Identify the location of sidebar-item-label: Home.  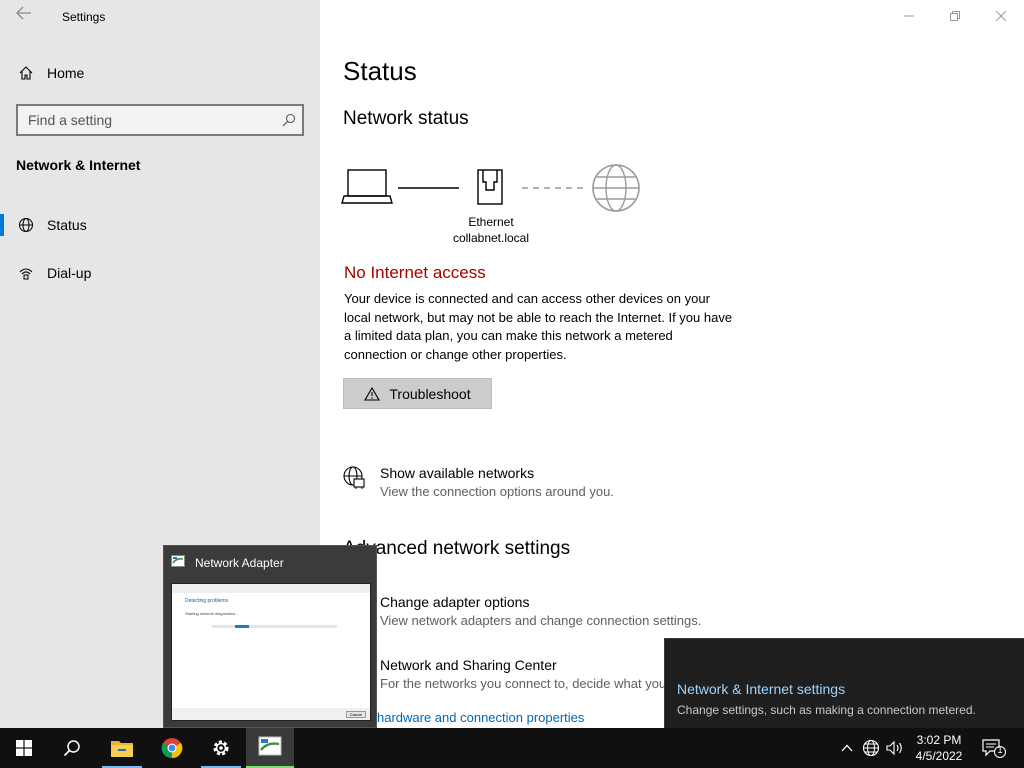
(66, 73).